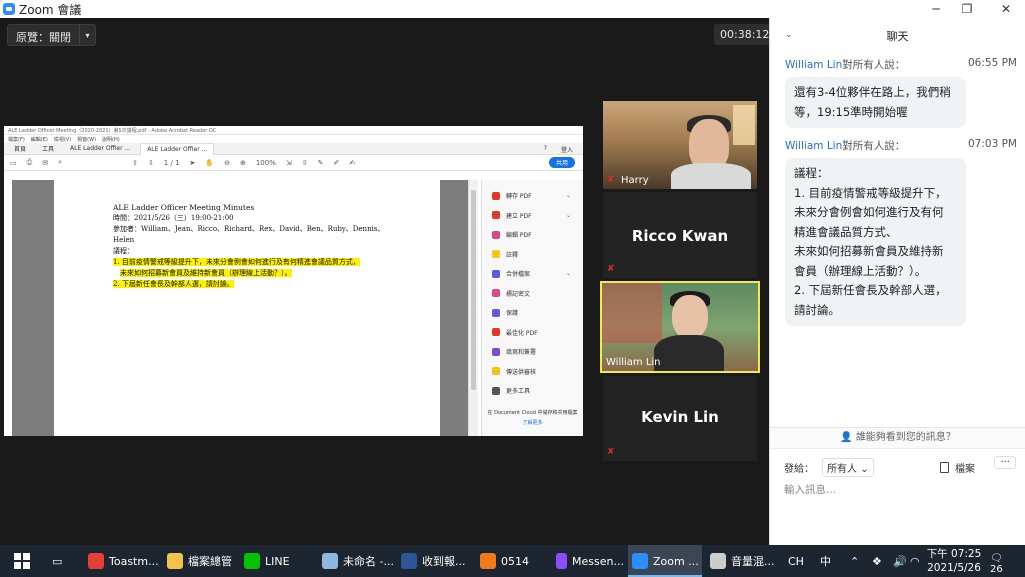 Image resolution: width=1025 pixels, height=577 pixels. Describe the element at coordinates (680, 418) in the screenshot. I see `video-tile-kevin: Kevin Lin ✘` at that location.